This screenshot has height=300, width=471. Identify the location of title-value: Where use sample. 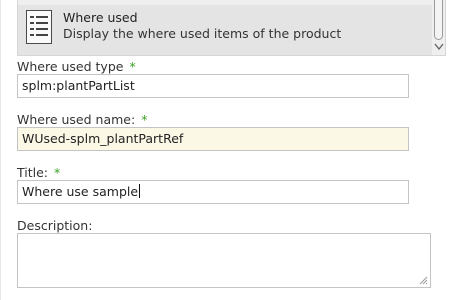
(80, 191).